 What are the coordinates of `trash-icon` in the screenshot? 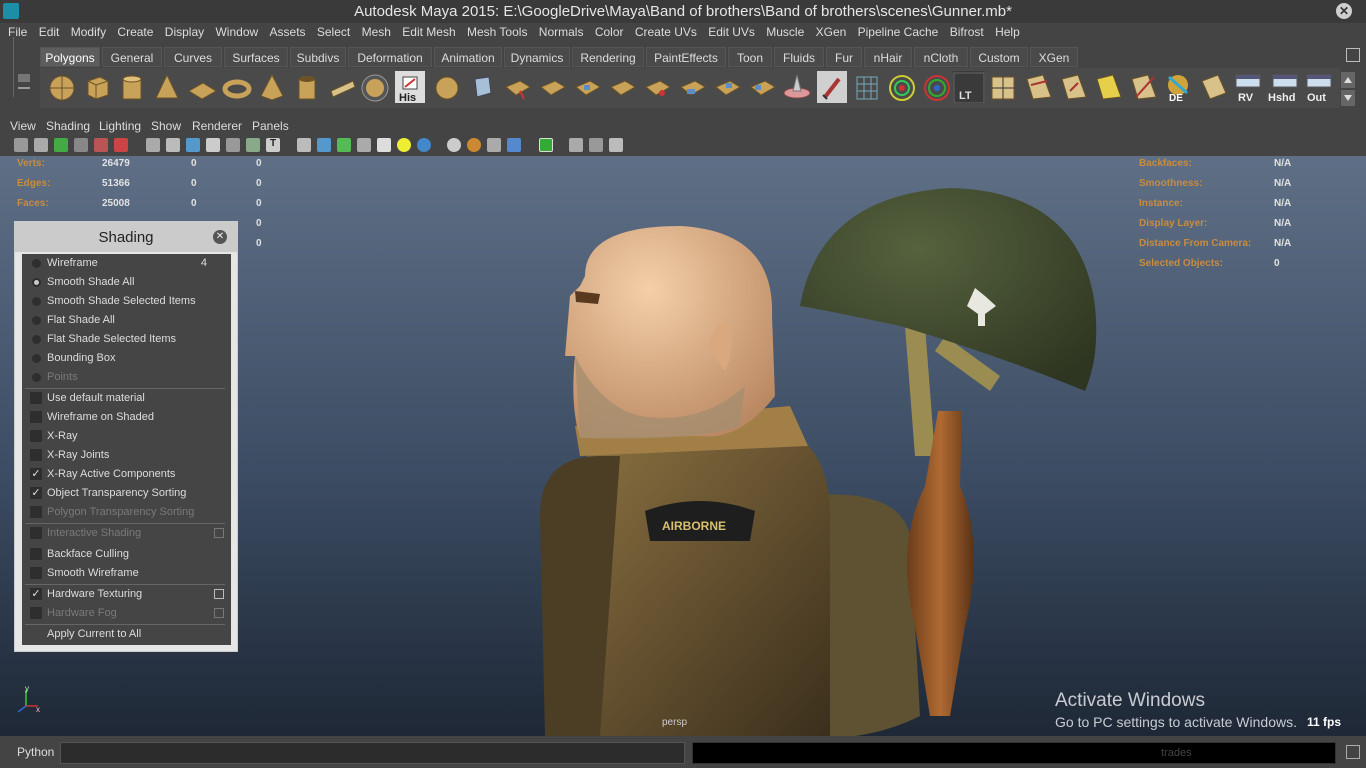 It's located at (1353, 55).